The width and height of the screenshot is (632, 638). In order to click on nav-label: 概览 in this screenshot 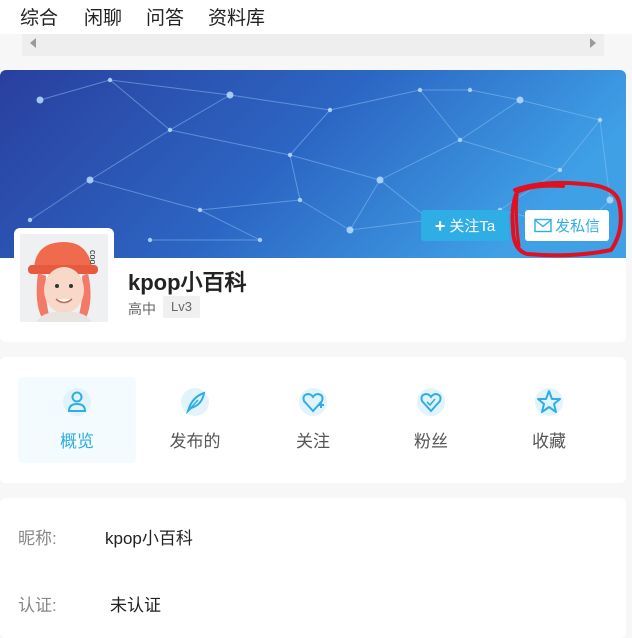, I will do `click(77, 441)`.